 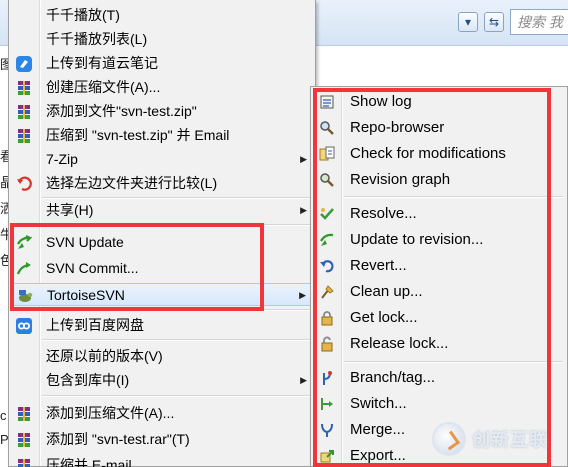 I want to click on branch-icon, so click(x=327, y=378).